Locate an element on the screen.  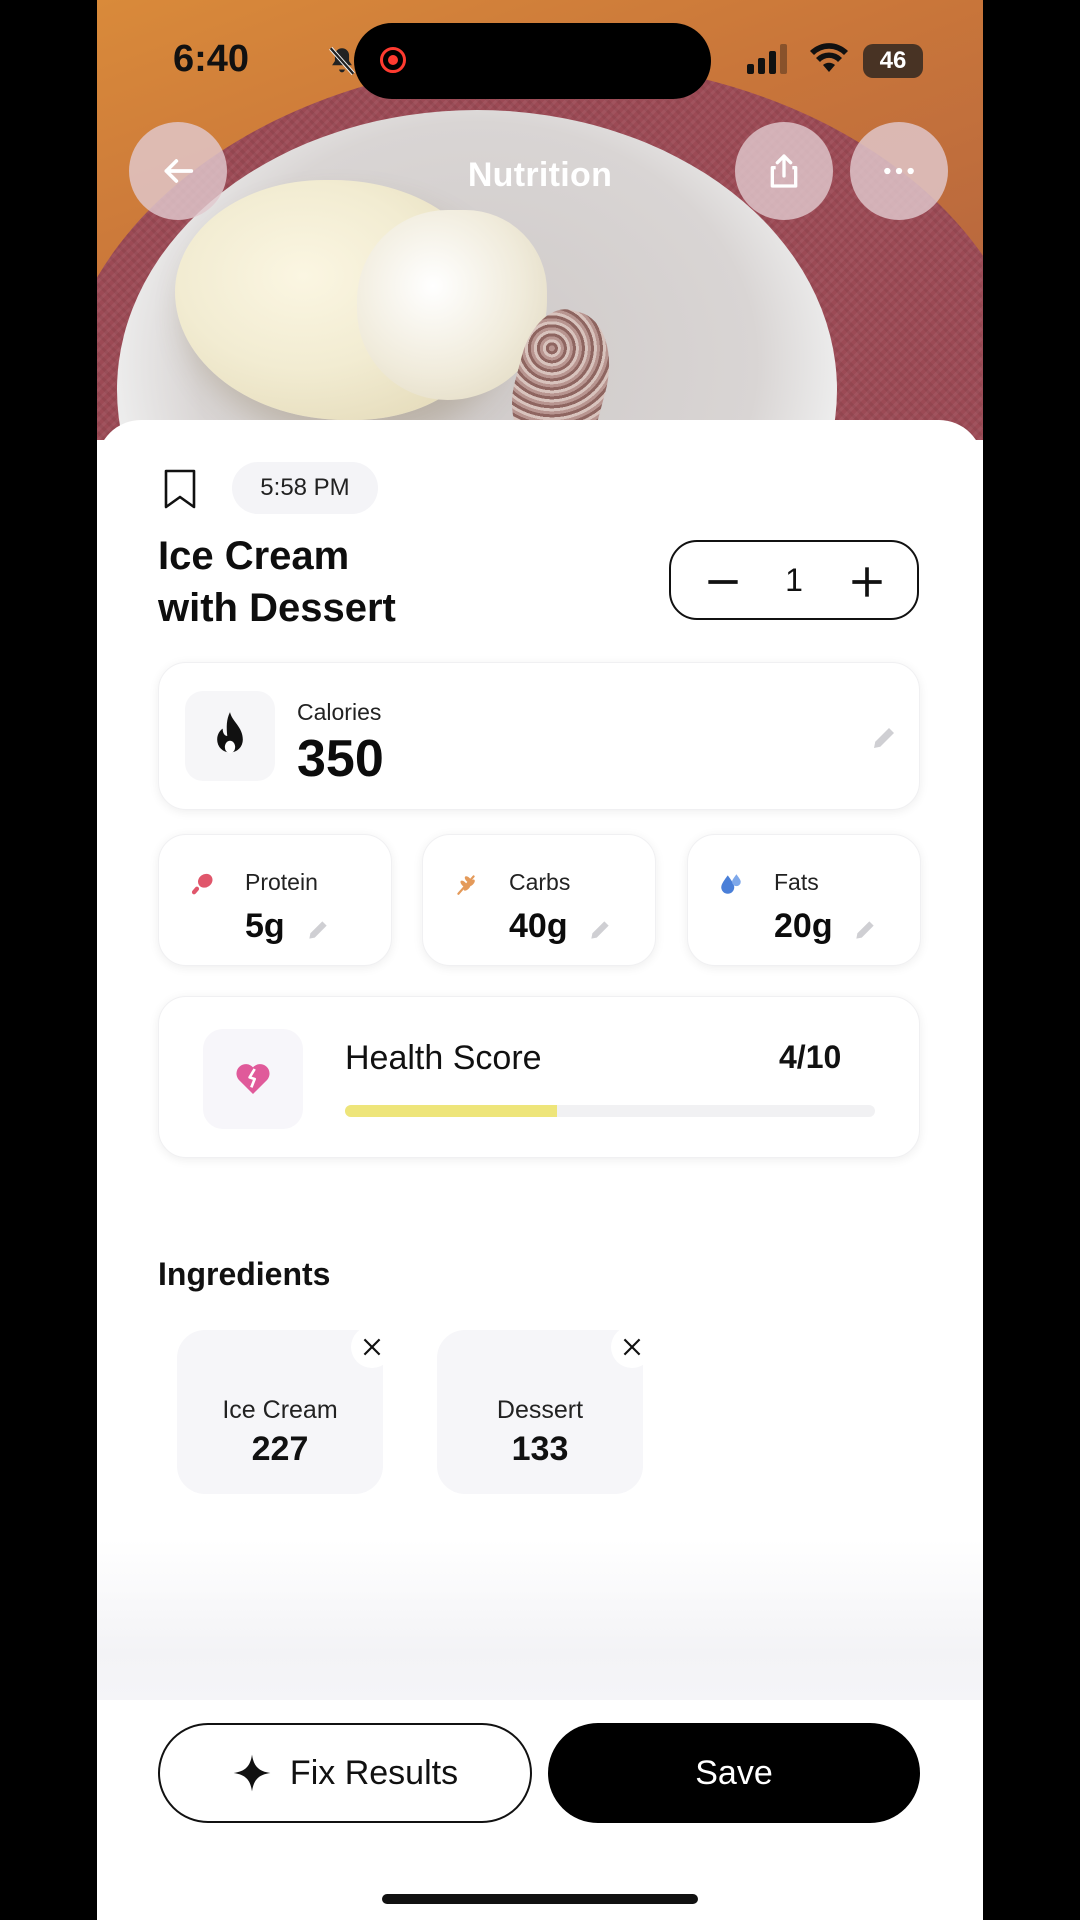
home-indicator is located at coordinates (540, 1899).